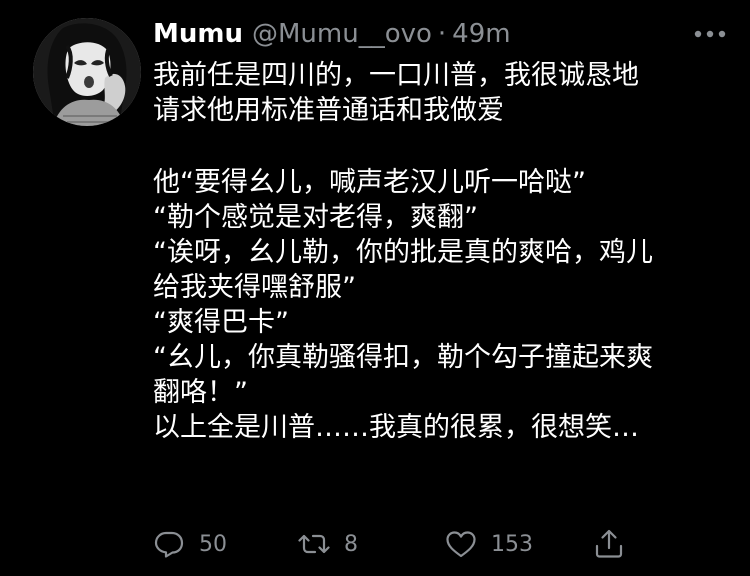 The image size is (750, 576). Describe the element at coordinates (221, 322) in the screenshot. I see `tweet-line: “爽得巴卡”` at that location.